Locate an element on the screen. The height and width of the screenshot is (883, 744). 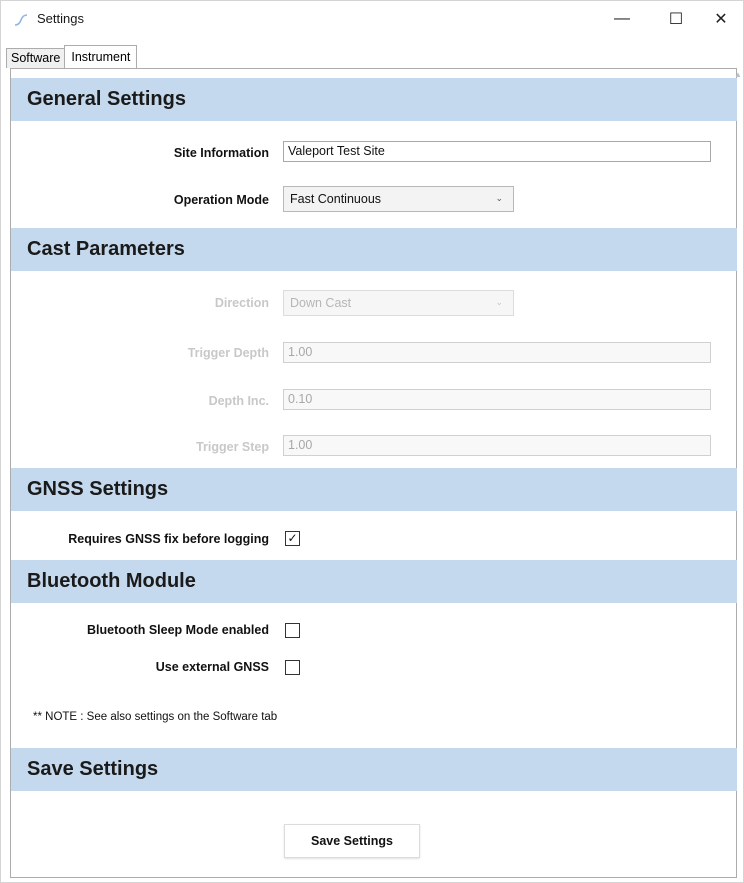
requires-gnss-fix-label: Requires GNSS fix before logging is located at coordinates (168, 539).